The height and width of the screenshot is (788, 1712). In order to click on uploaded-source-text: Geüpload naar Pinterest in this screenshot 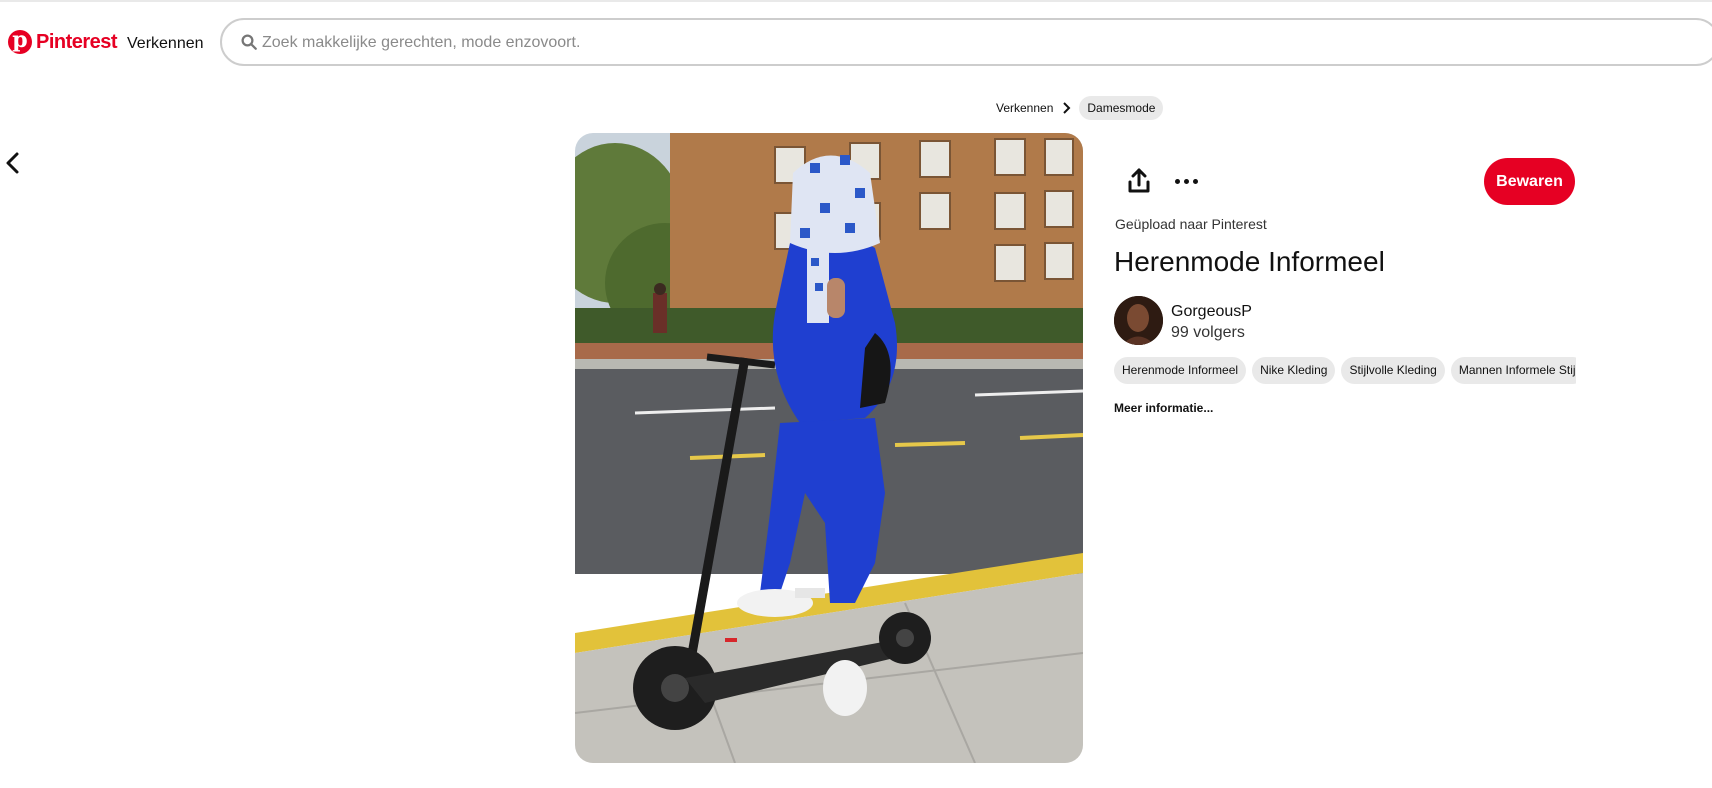, I will do `click(1191, 224)`.